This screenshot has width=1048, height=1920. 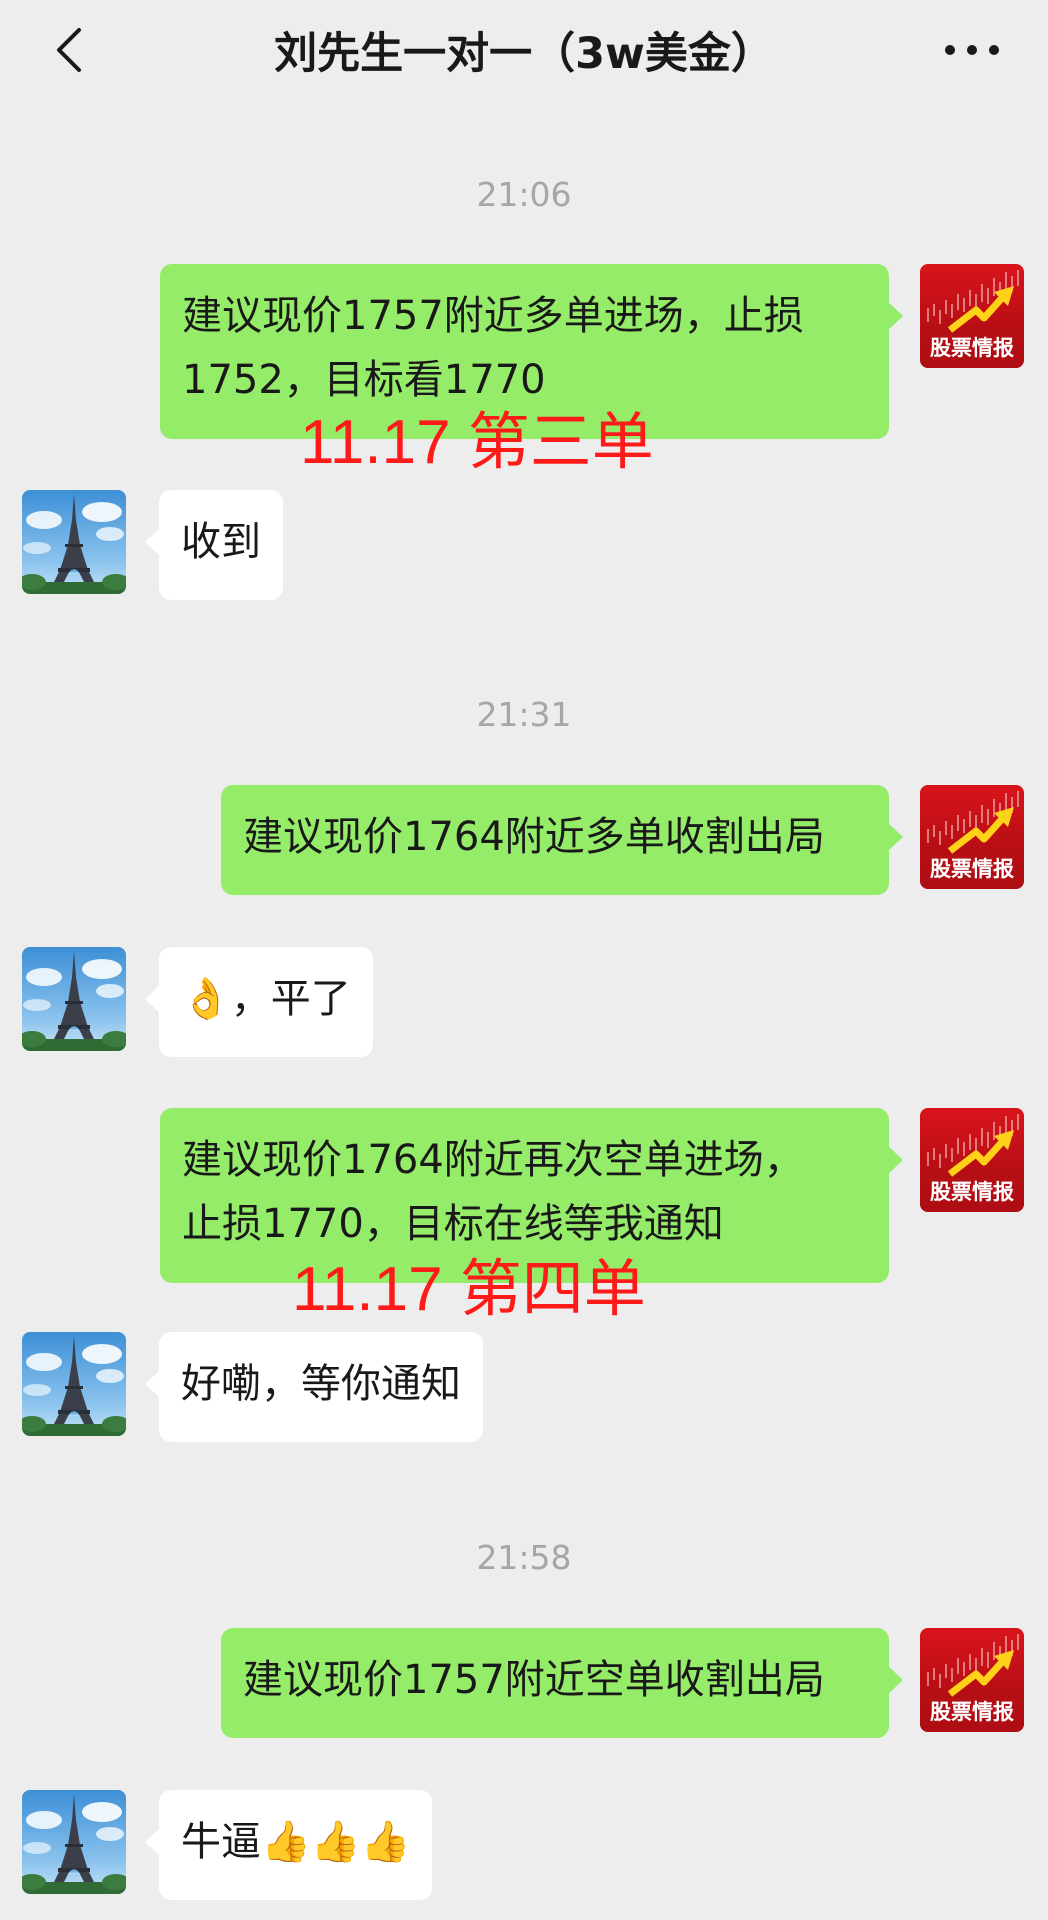 What do you see at coordinates (524, 714) in the screenshot?
I see `timestamp: 21:31` at bounding box center [524, 714].